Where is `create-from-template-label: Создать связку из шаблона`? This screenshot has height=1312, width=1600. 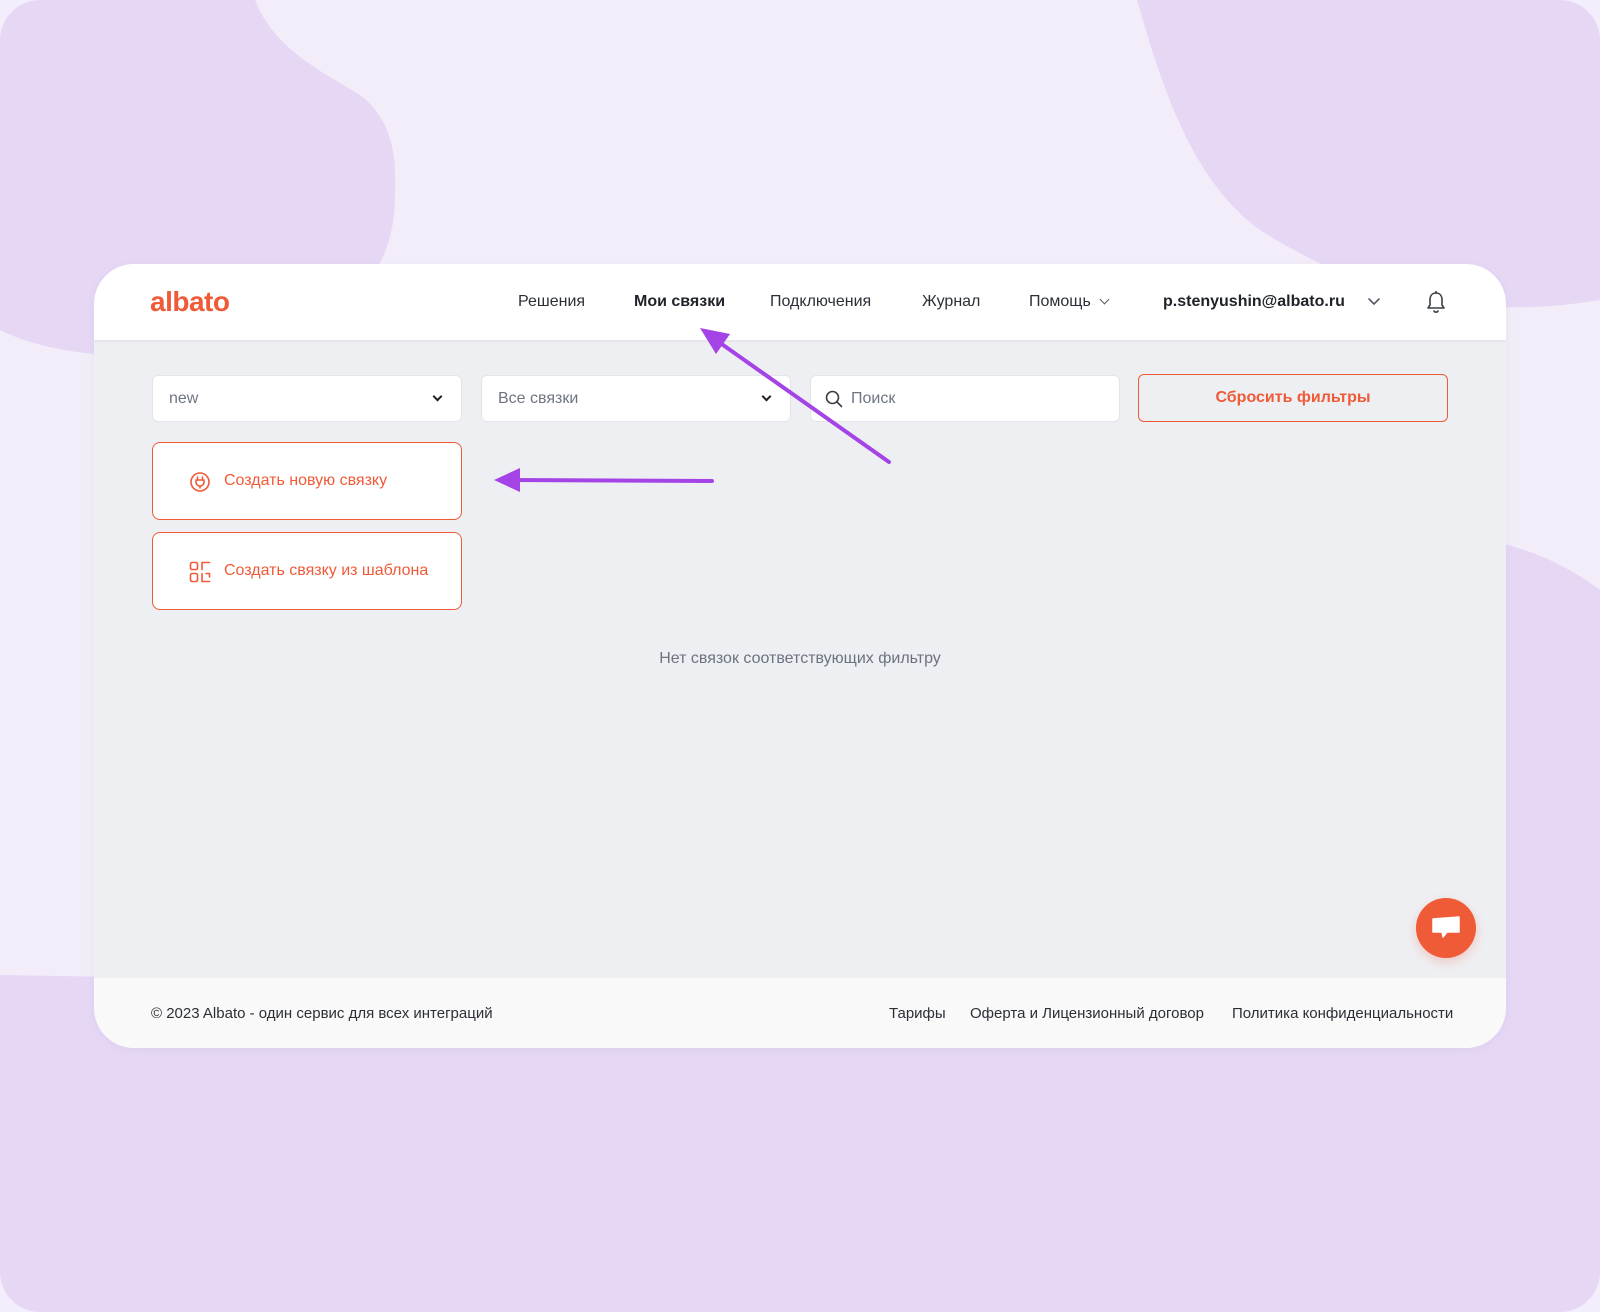
create-from-template-label: Создать связку из шаблона is located at coordinates (326, 570).